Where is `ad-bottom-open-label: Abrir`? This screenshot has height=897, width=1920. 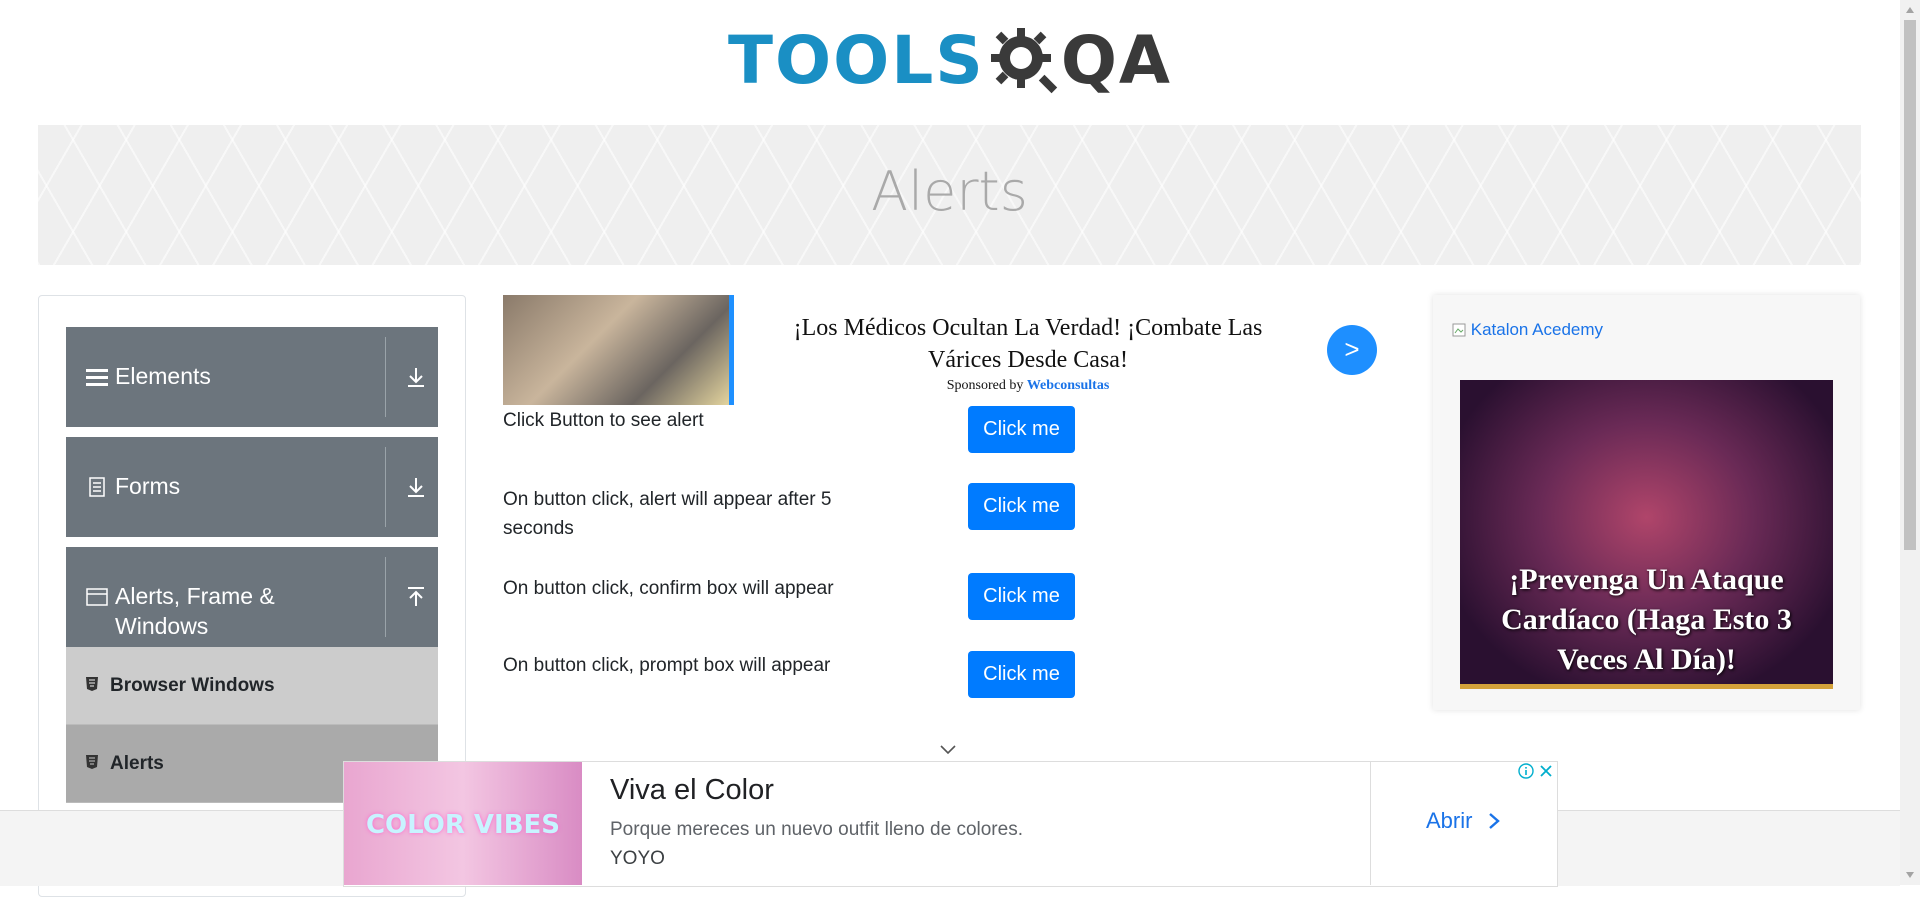
ad-bottom-open-label: Abrir is located at coordinates (1449, 820).